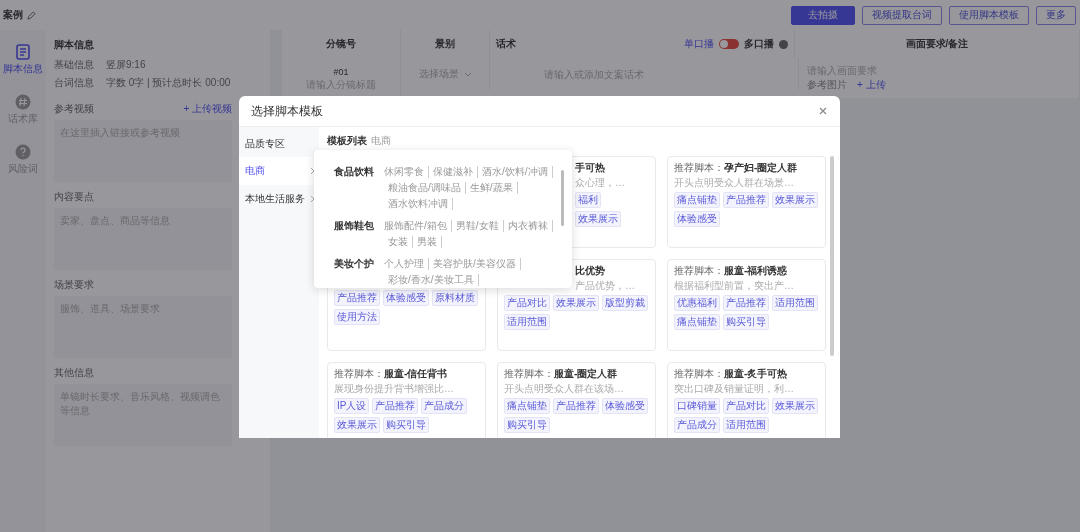  What do you see at coordinates (391, 374) in the screenshot?
I see `card-title: 推荐脚本：服童-信任背书` at bounding box center [391, 374].